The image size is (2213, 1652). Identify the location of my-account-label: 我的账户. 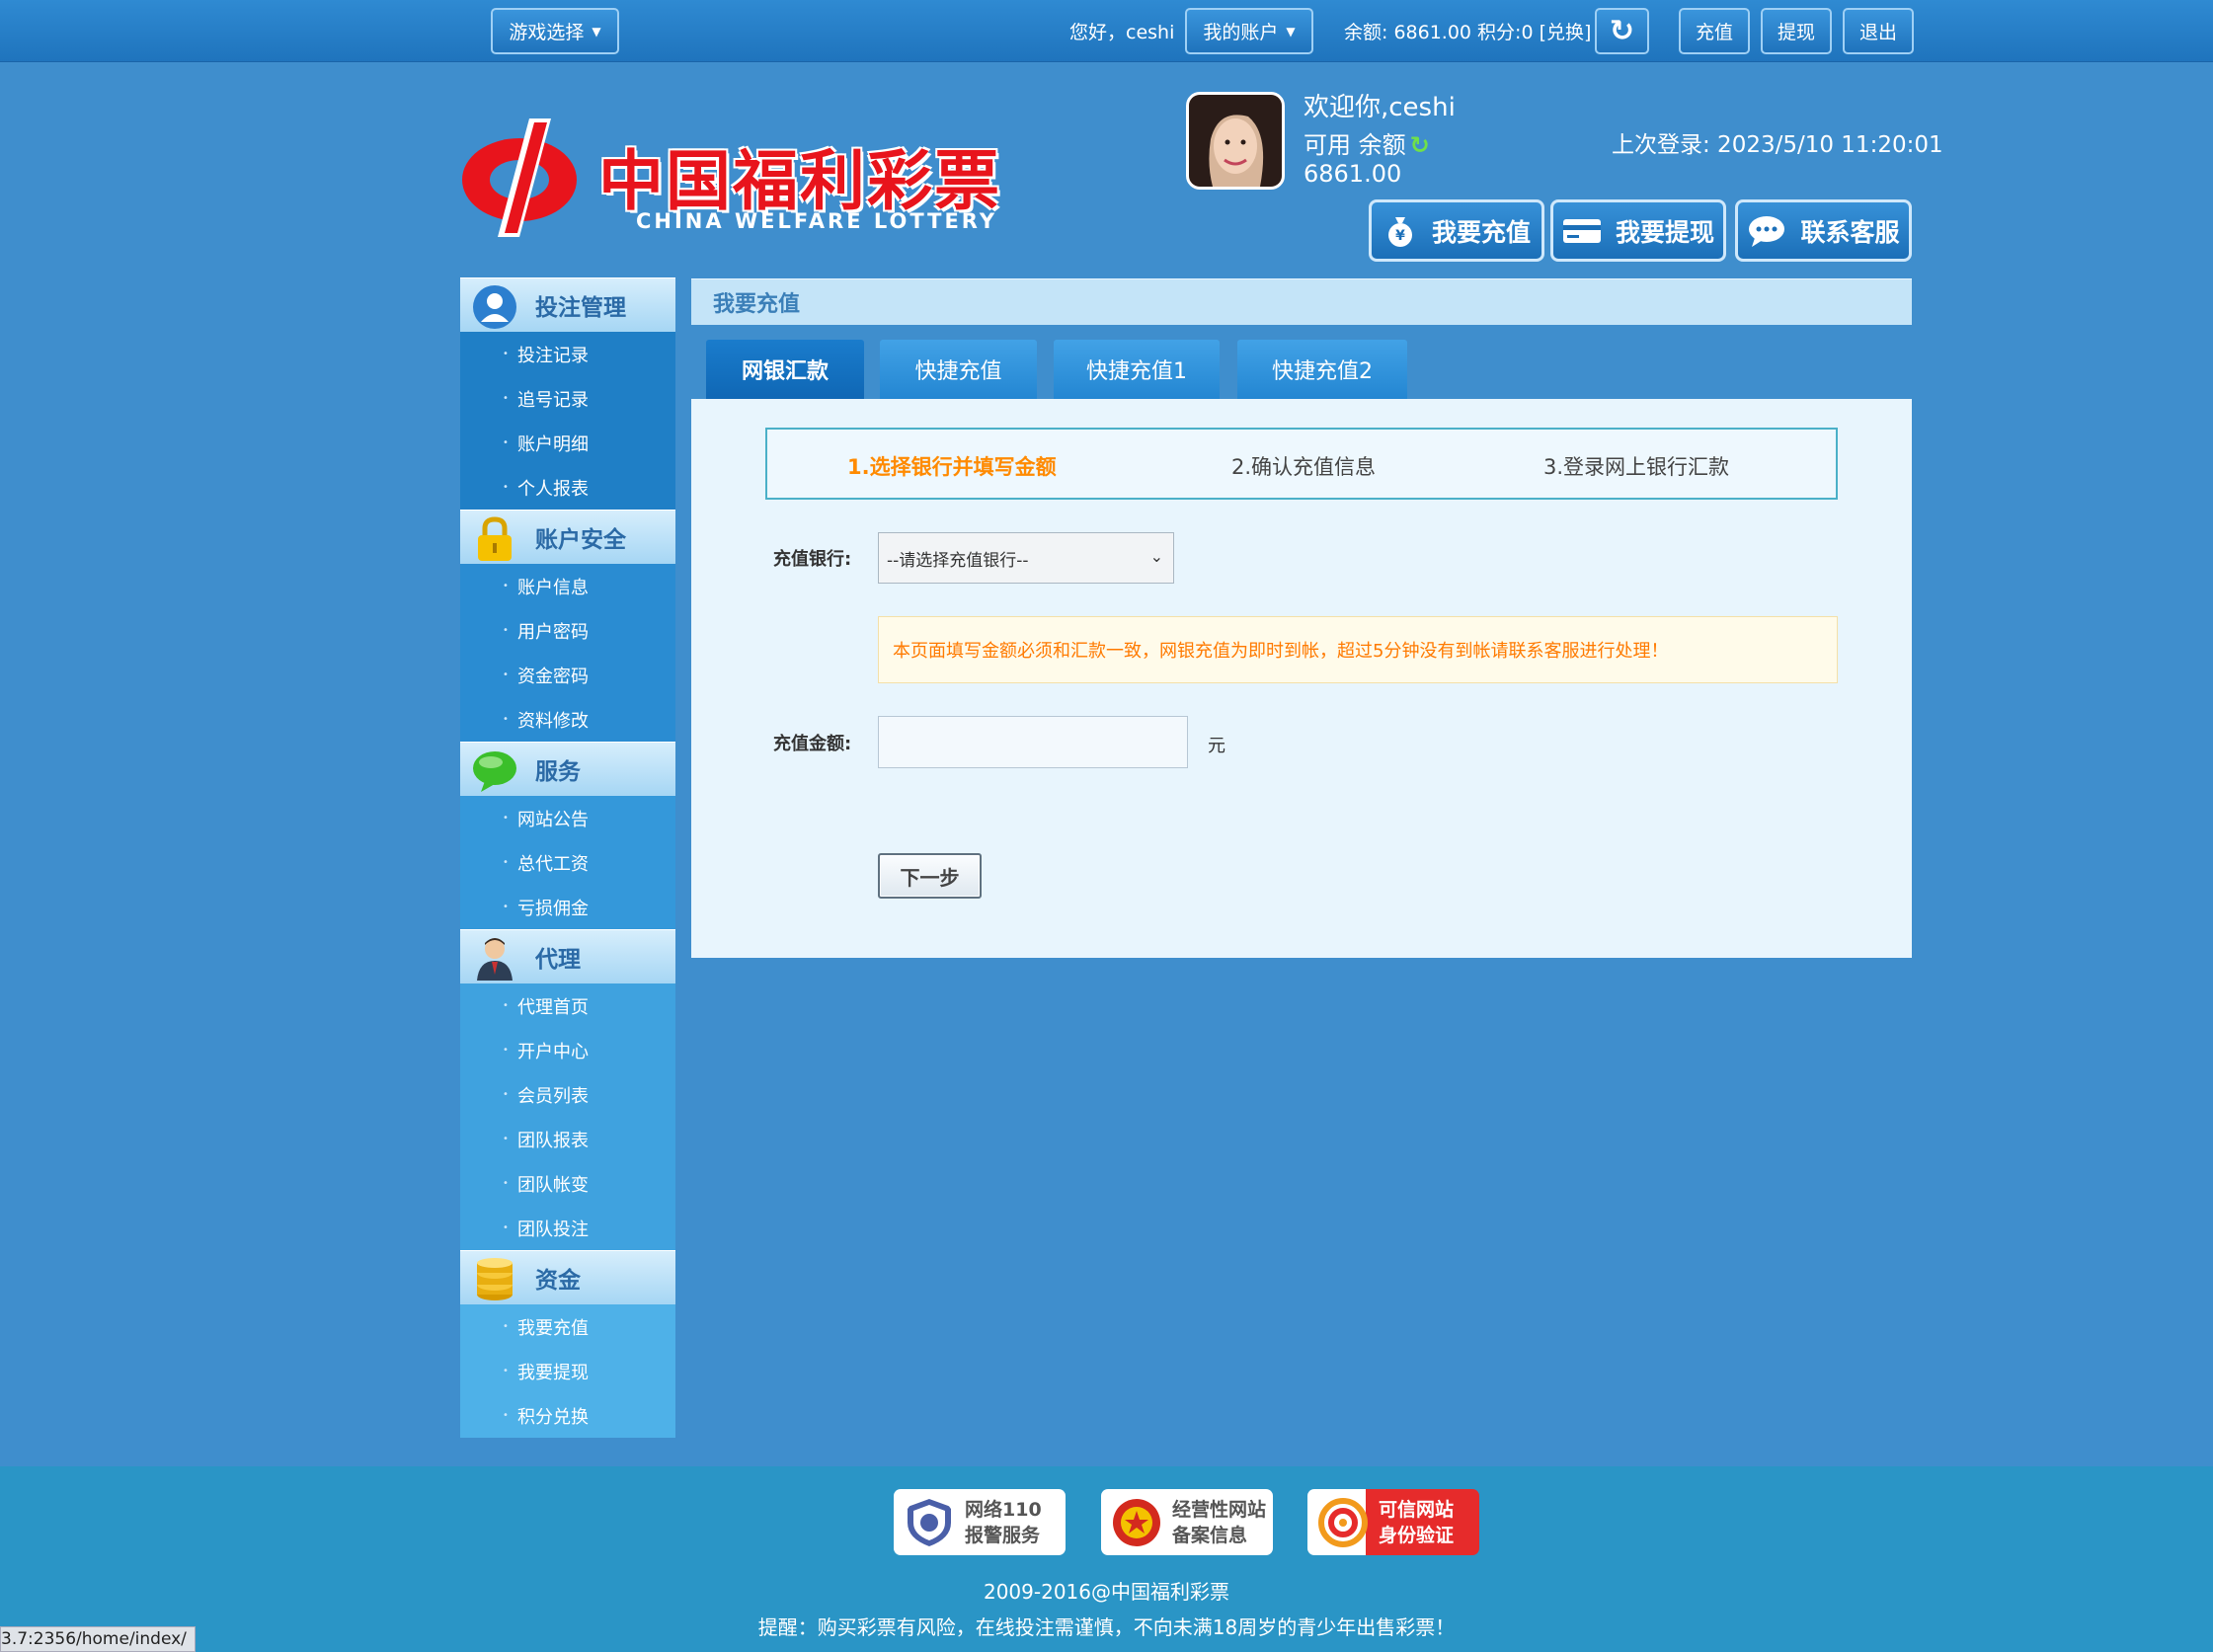
(1241, 32).